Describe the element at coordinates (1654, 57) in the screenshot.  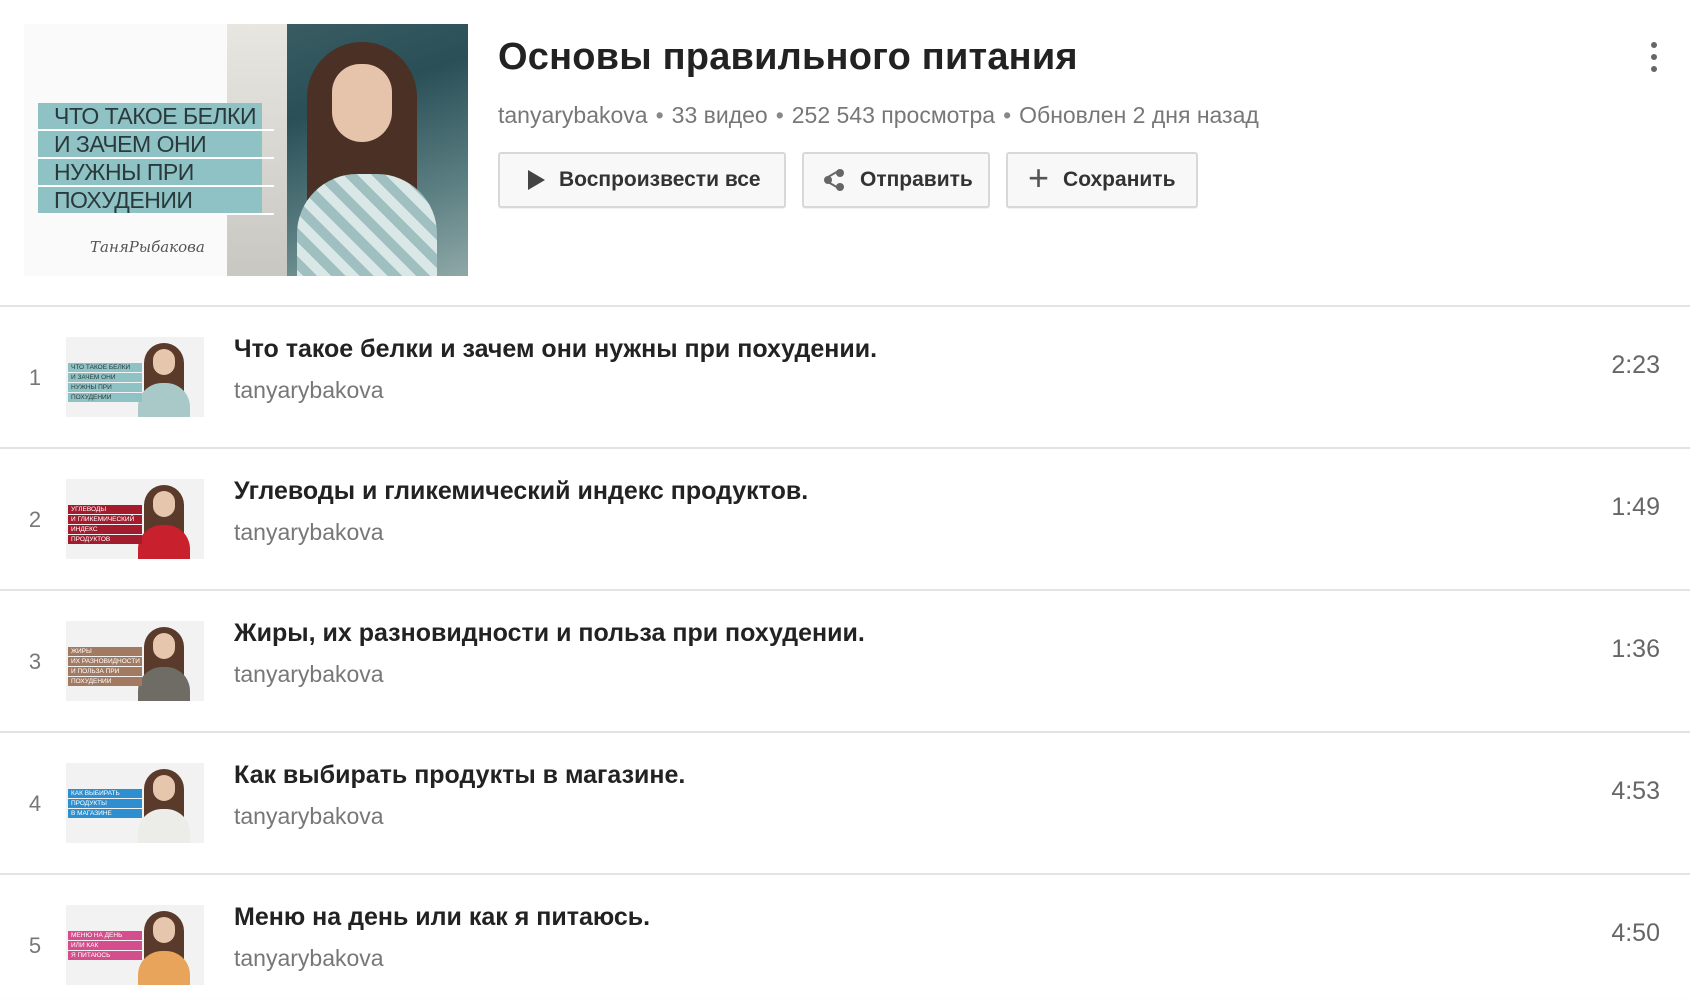
I see `more-vertical-icon` at that location.